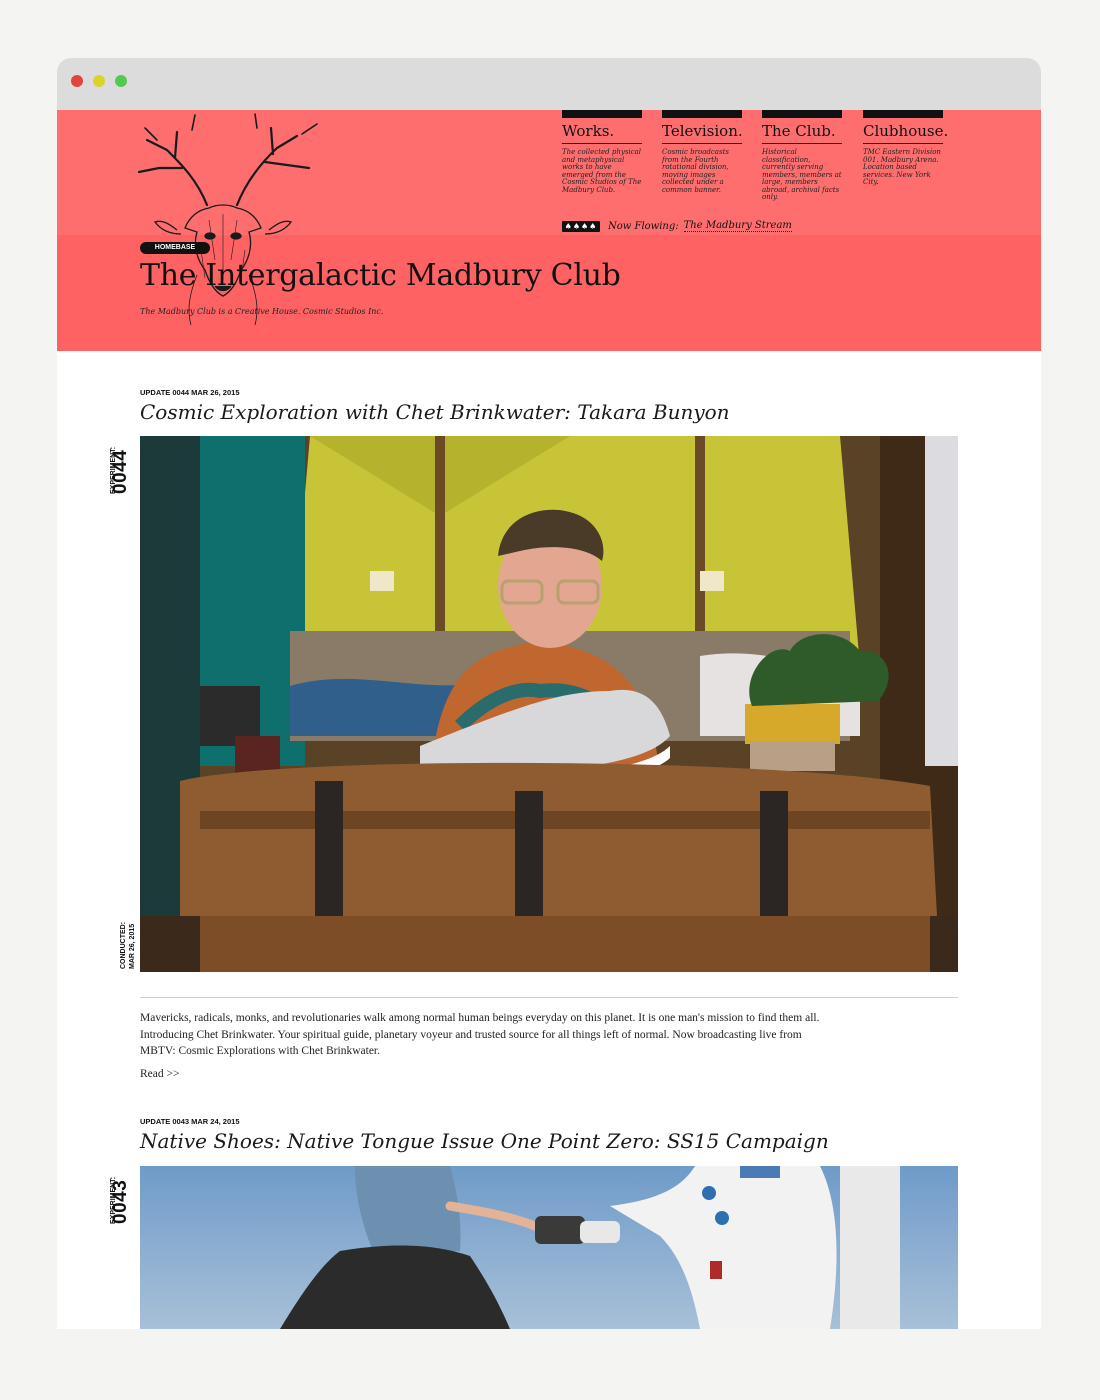  Describe the element at coordinates (602, 133) in the screenshot. I see `nav-works-link: Works.` at that location.